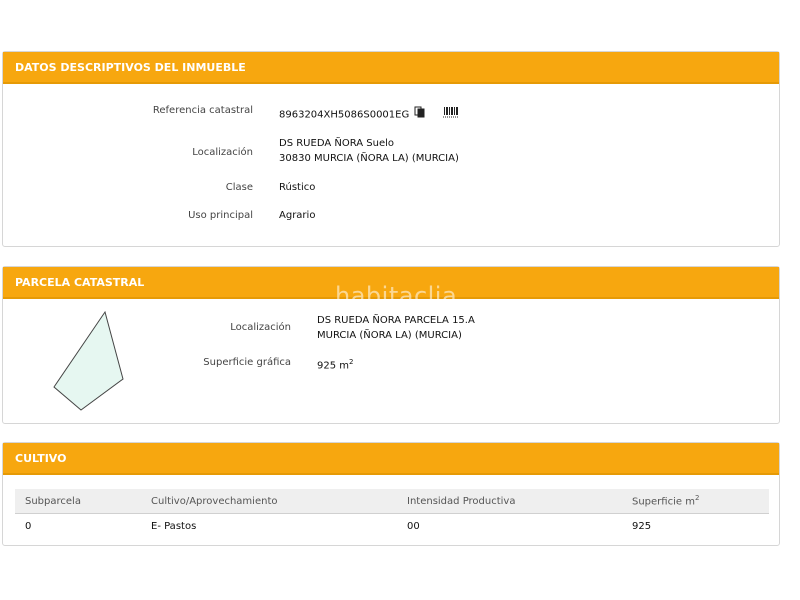  I want to click on superficie-grafica-value: 925 m2, so click(335, 364).